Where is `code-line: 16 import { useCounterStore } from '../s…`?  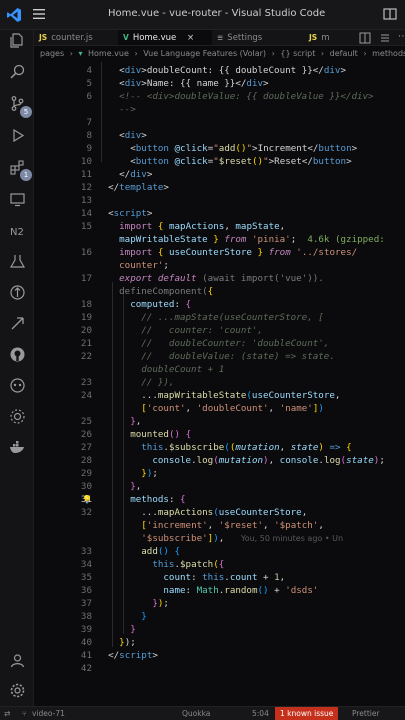 code-line: 16 import { useCounterStore } from '../s… is located at coordinates (219, 252).